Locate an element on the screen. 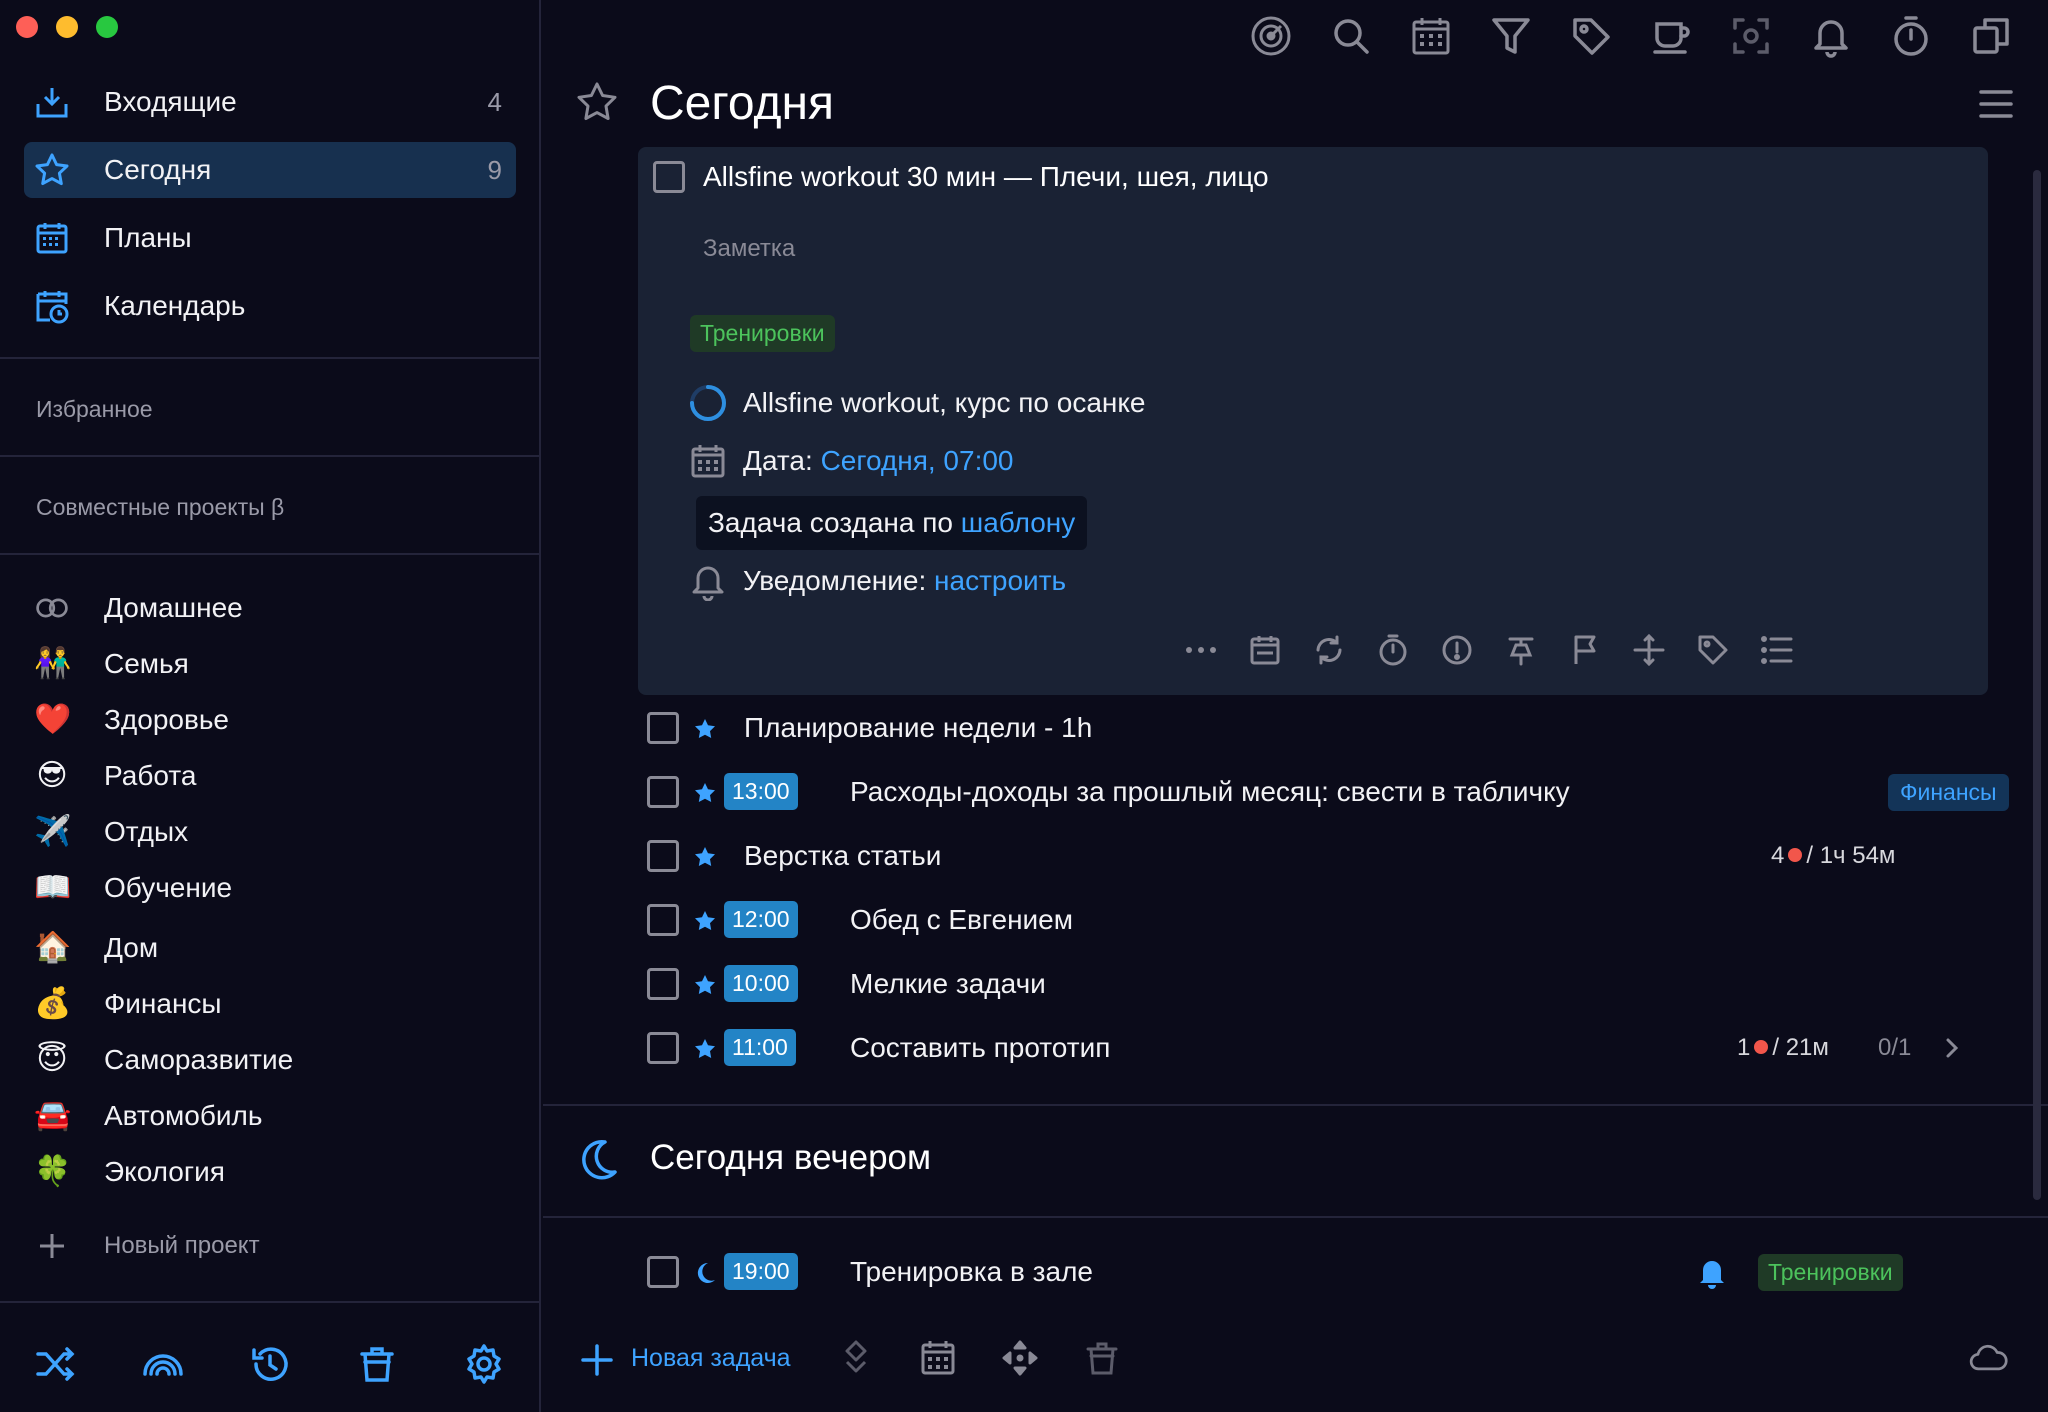 This screenshot has height=1412, width=2048. task-row: 19:00 Тренировка в зале Тренировки is located at coordinates (1318, 1272).